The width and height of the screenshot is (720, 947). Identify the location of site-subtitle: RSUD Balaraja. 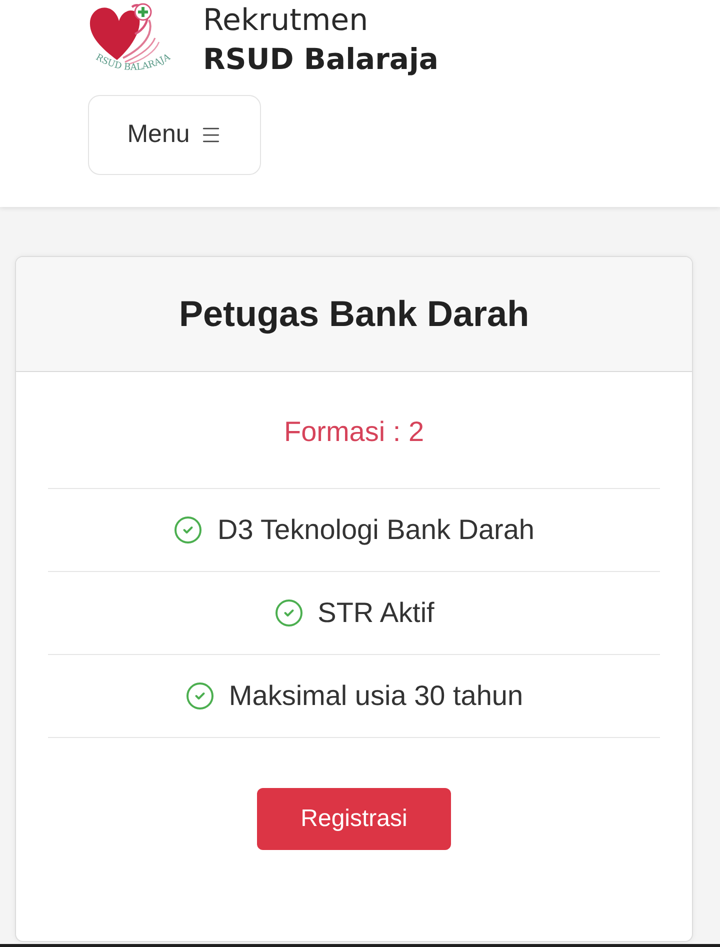
(320, 59).